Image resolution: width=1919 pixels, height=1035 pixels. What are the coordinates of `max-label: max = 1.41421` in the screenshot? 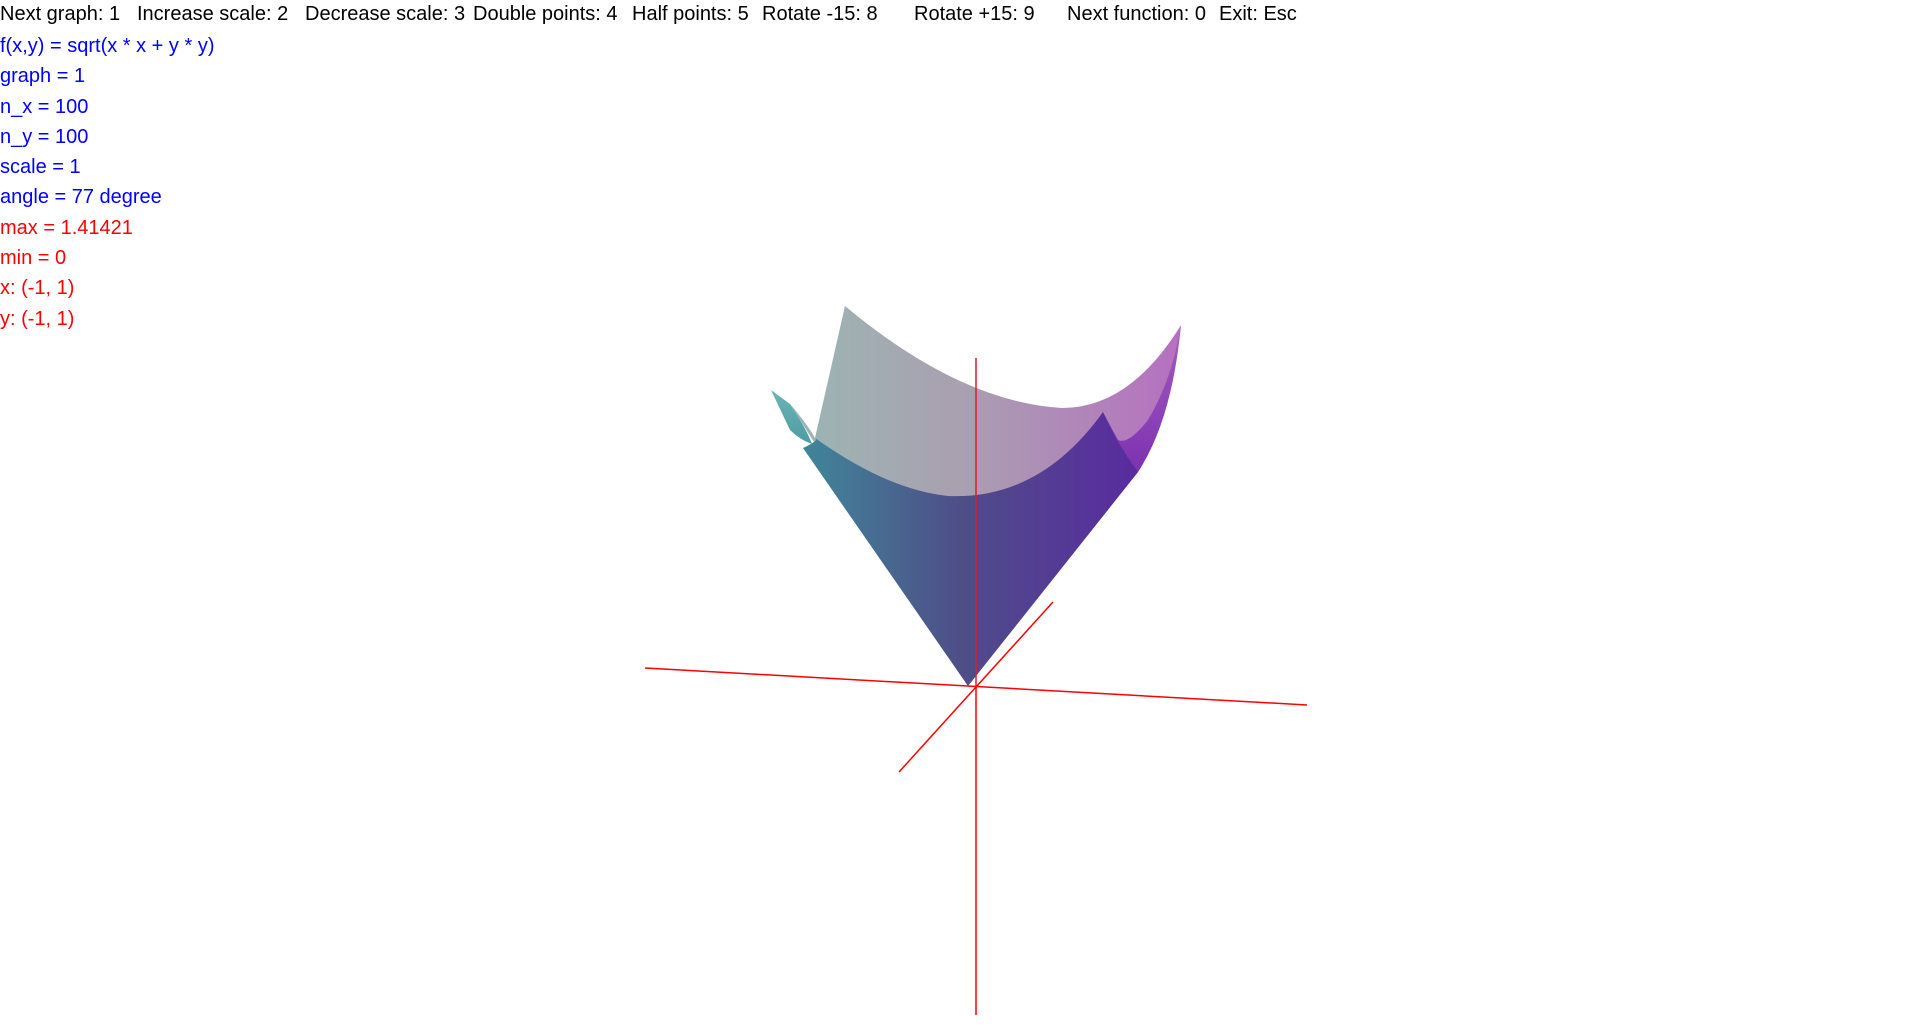 It's located at (66, 227).